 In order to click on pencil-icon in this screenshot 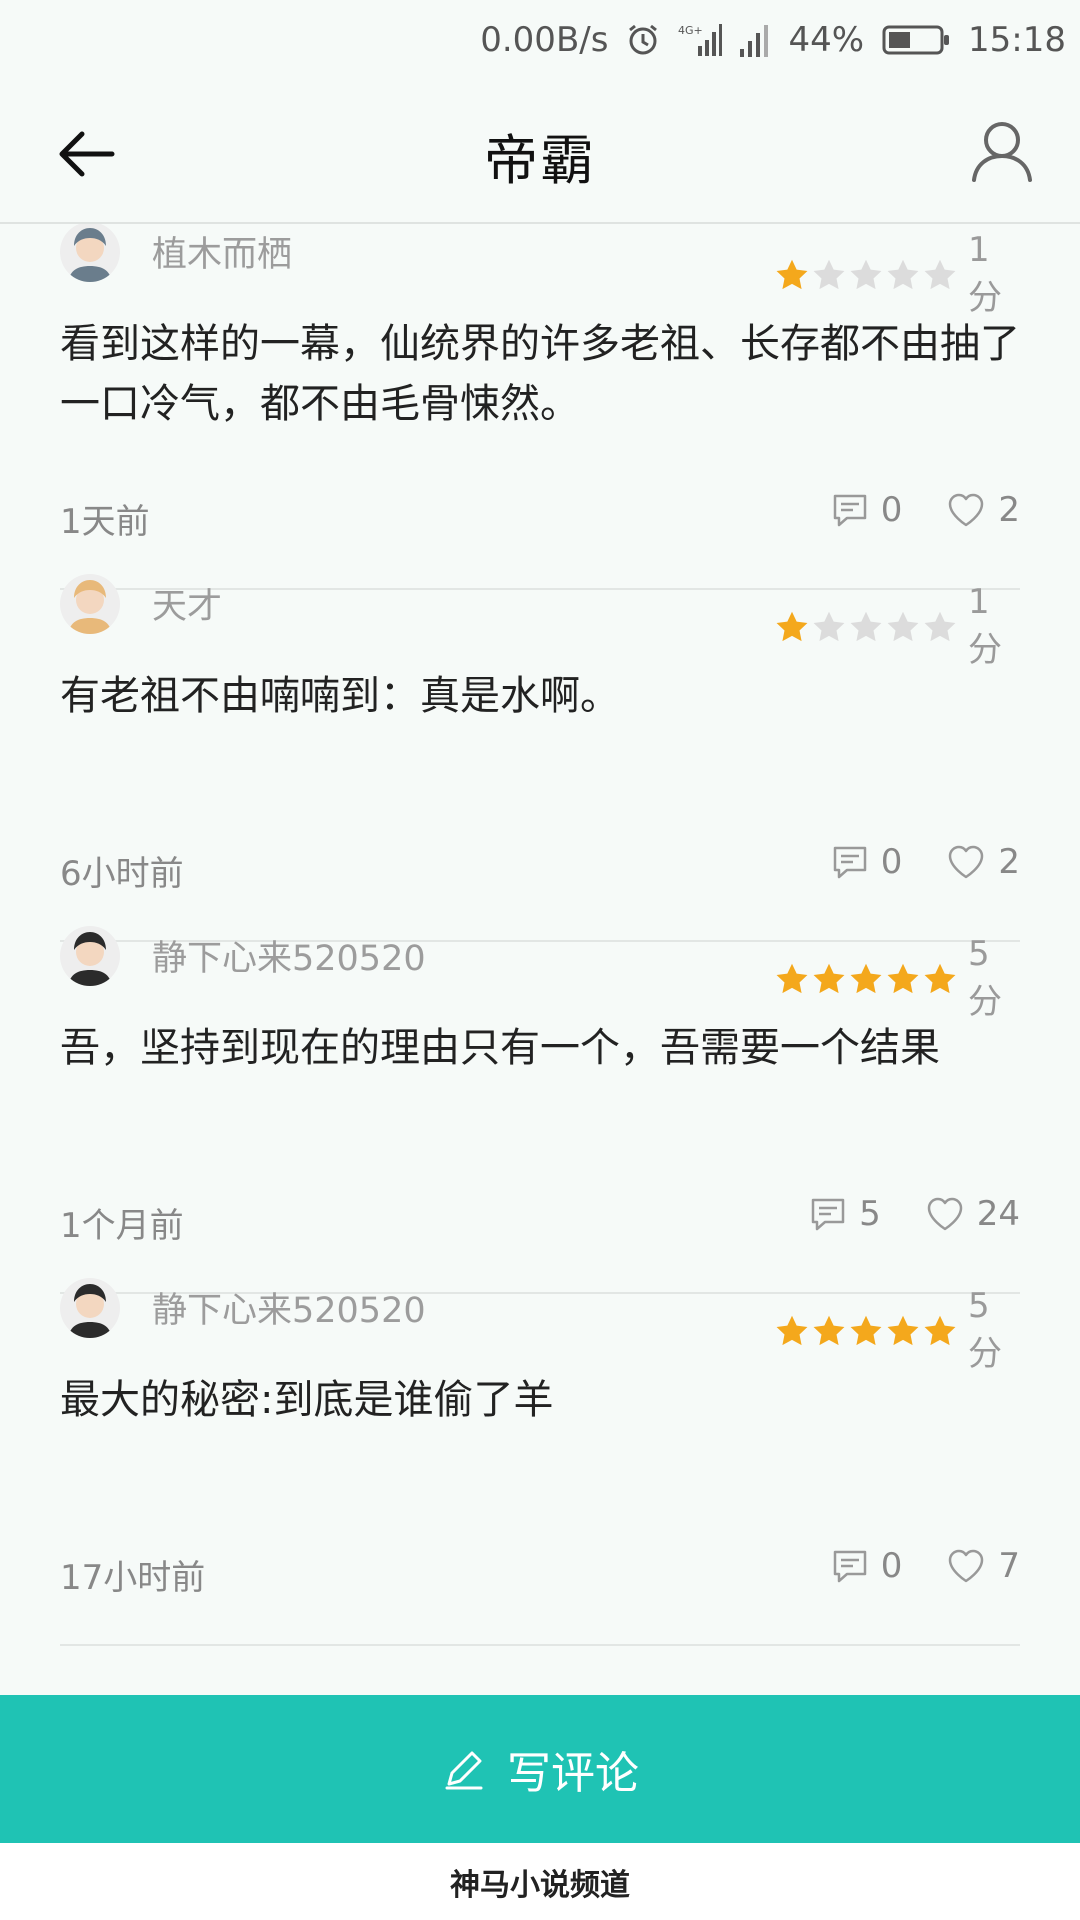, I will do `click(464, 1770)`.